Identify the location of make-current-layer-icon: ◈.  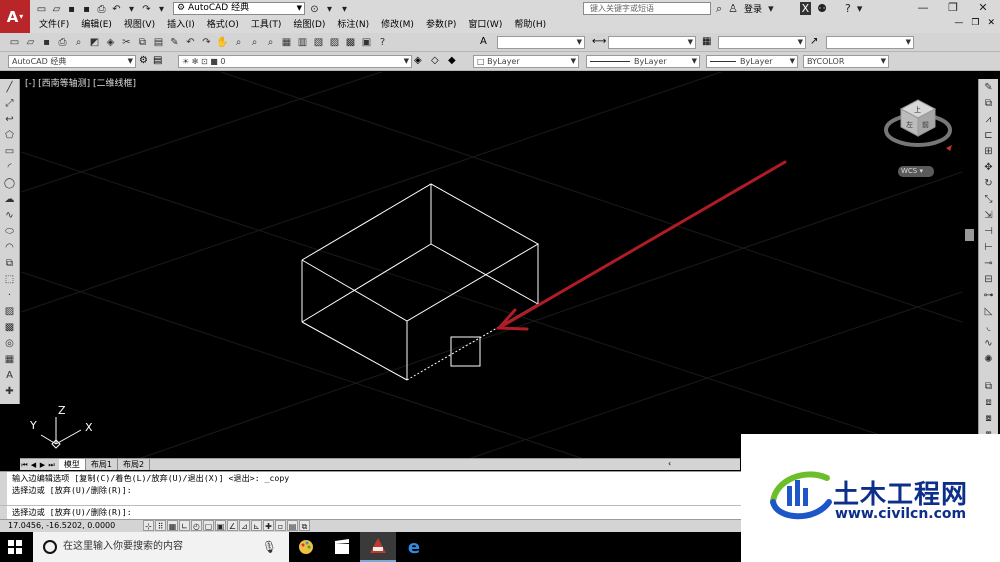
(418, 60).